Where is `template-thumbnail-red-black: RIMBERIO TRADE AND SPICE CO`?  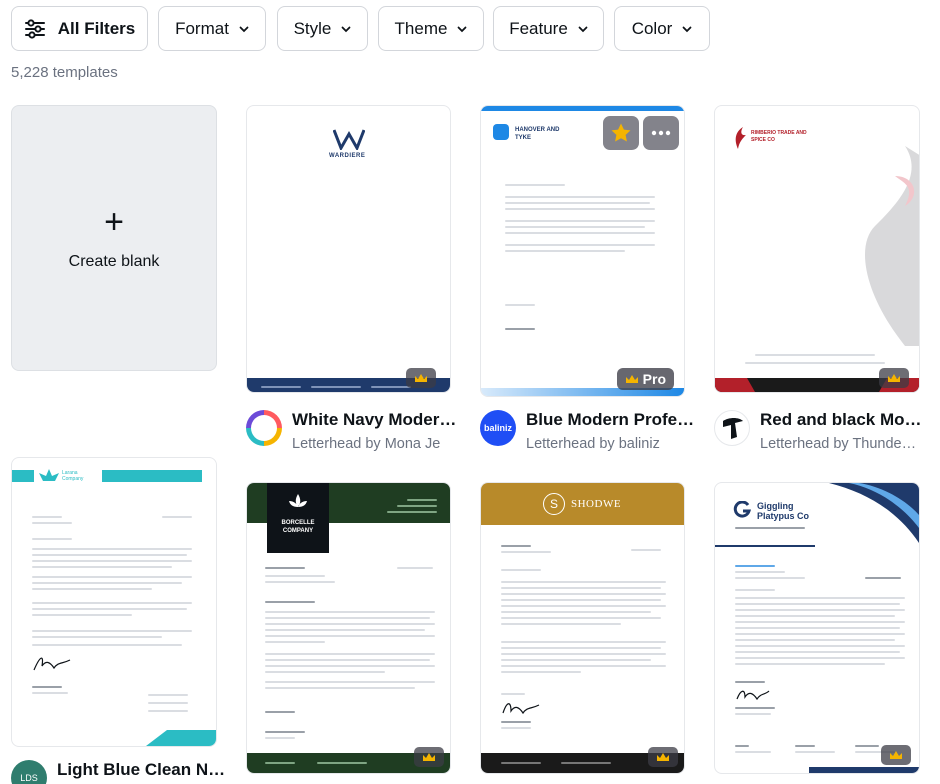 template-thumbnail-red-black: RIMBERIO TRADE AND SPICE CO is located at coordinates (817, 249).